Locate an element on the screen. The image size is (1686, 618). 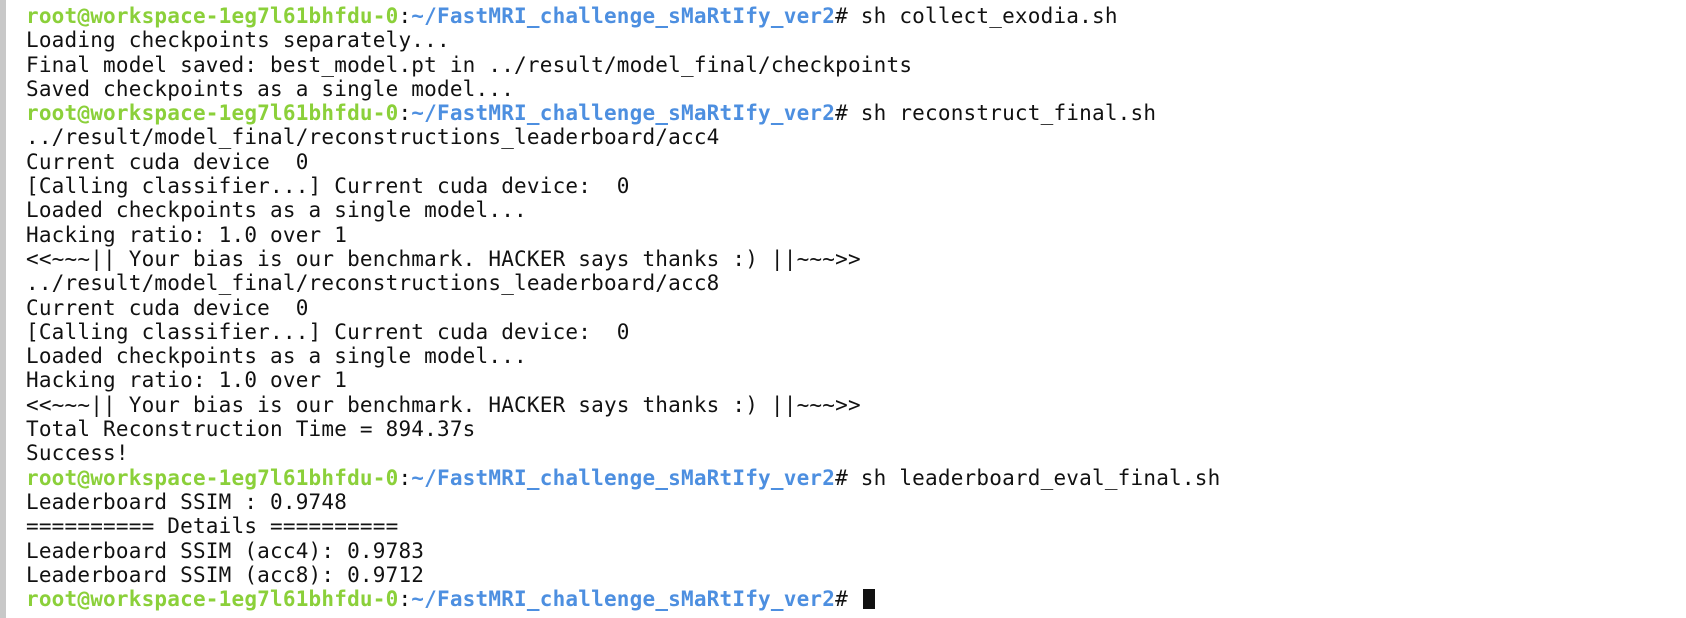
block-cursor-icon is located at coordinates (868, 599).